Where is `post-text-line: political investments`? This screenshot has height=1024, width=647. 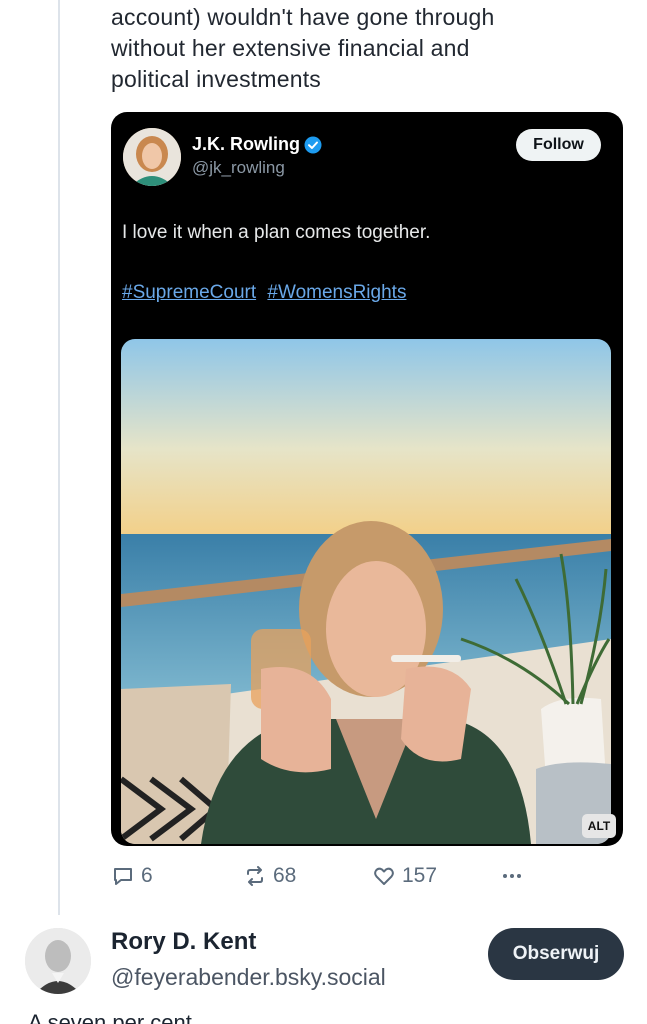 post-text-line: political investments is located at coordinates (216, 79).